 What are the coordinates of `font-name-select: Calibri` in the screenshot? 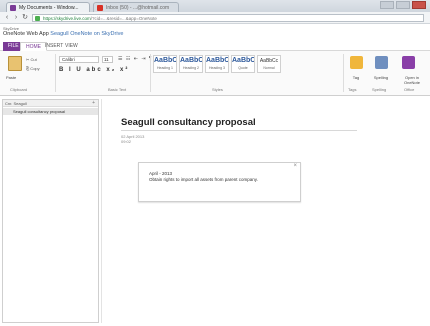 It's located at (79, 59).